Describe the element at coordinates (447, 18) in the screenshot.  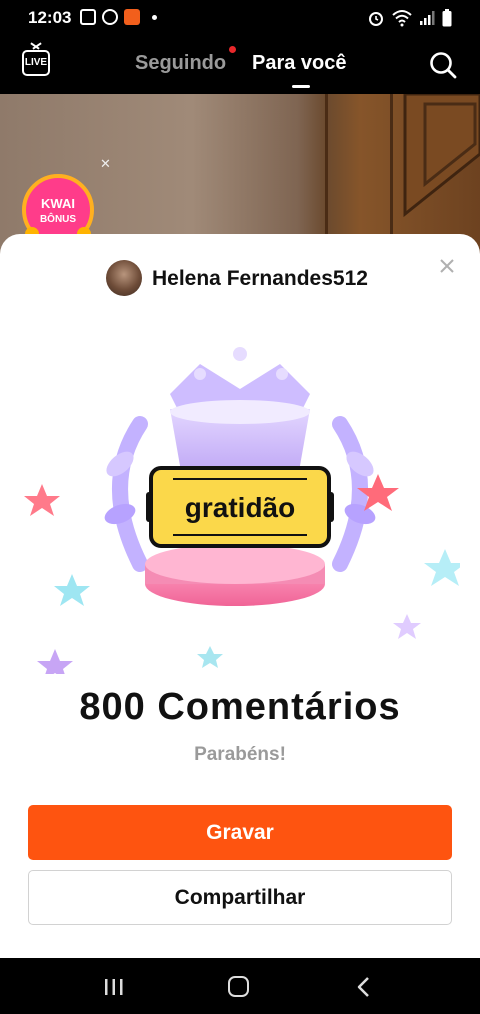
I see `battery-icon` at that location.